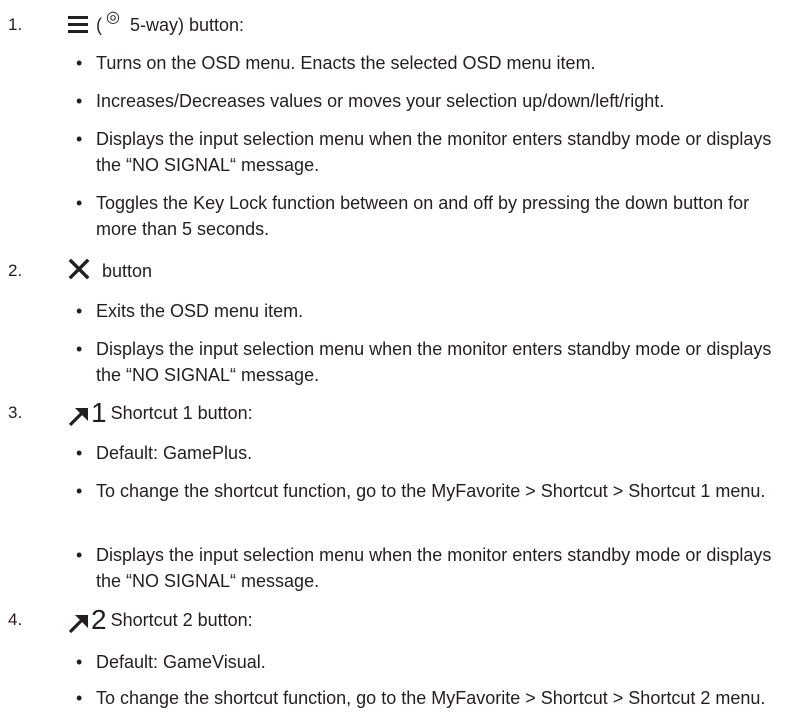 This screenshot has width=803, height=727. I want to click on item-label: Shortcut 2 button:, so click(181, 620).